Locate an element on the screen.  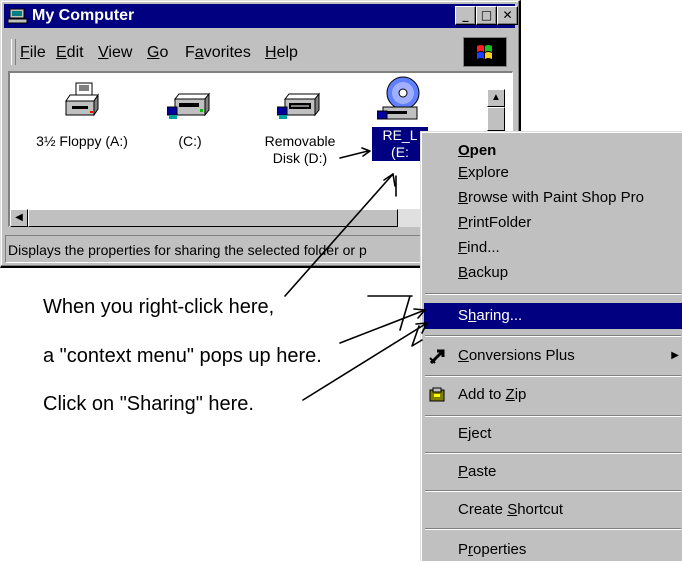
arrow-to-cd-drive is located at coordinates (339, 235).